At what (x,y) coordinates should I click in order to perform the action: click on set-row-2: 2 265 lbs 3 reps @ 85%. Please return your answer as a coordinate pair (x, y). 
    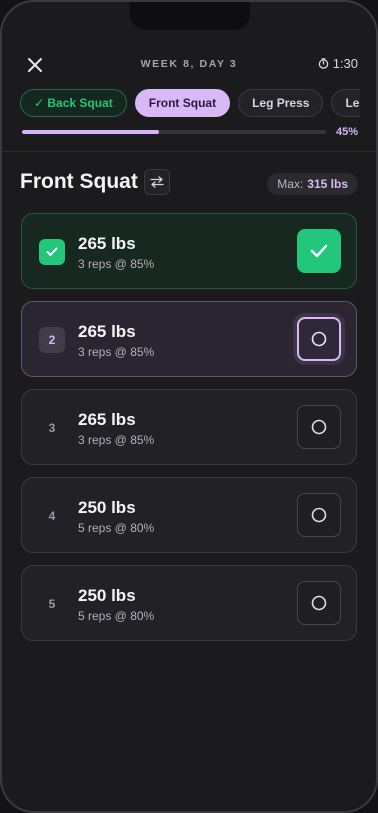
    Looking at the image, I should click on (189, 339).